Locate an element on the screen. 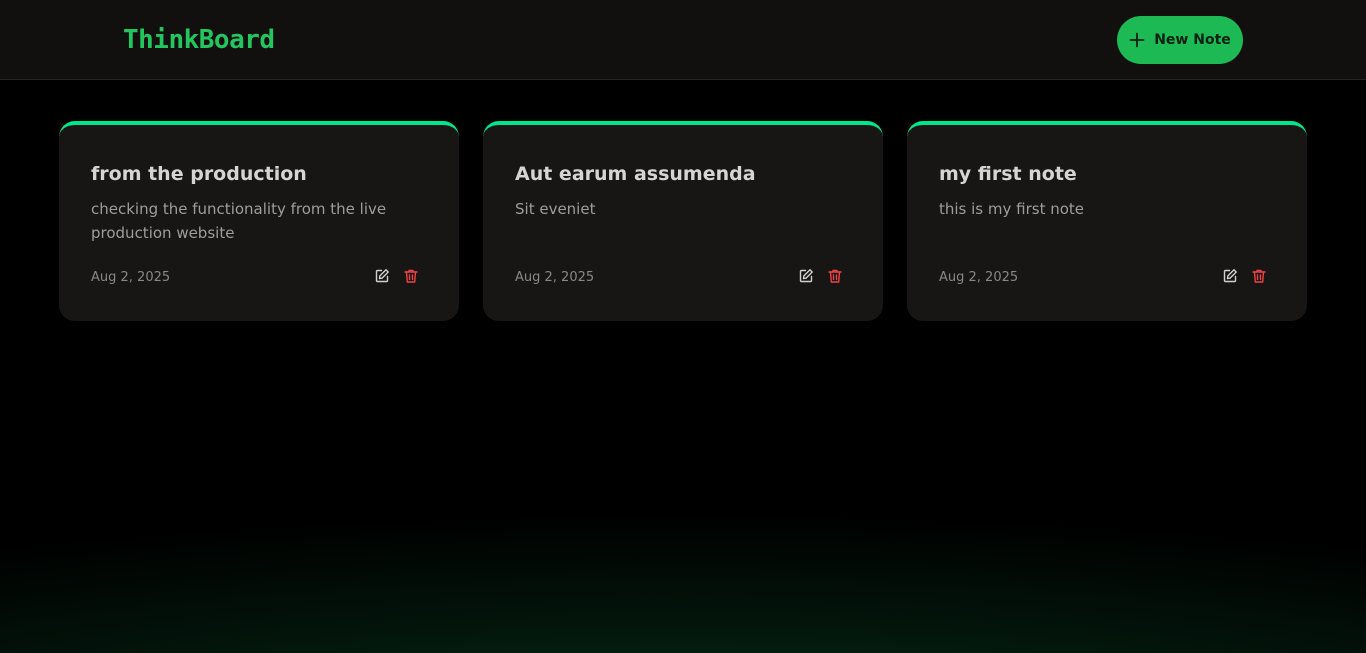 The width and height of the screenshot is (1366, 653). note-content: Sit eveniet is located at coordinates (555, 209).